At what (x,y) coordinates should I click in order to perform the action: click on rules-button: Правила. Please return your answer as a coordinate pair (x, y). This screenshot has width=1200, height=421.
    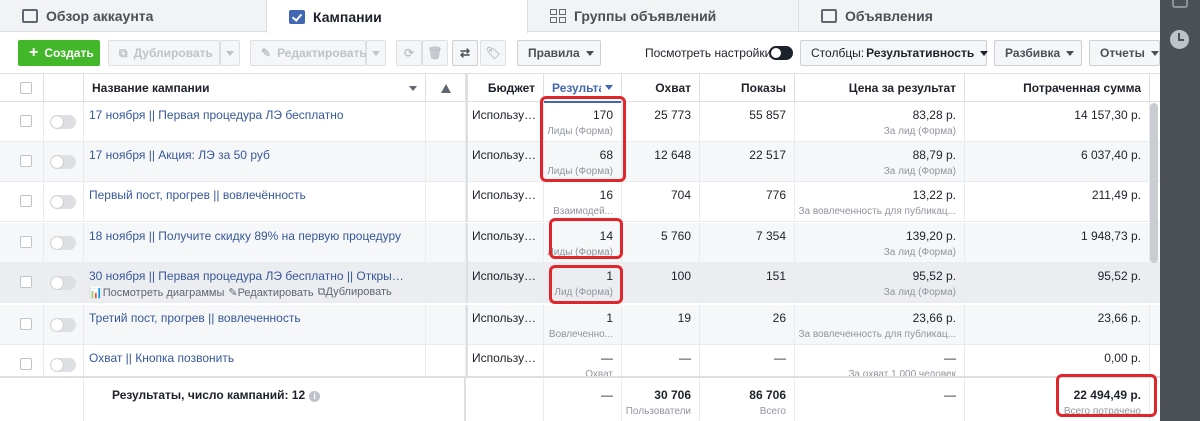
    Looking at the image, I should click on (559, 53).